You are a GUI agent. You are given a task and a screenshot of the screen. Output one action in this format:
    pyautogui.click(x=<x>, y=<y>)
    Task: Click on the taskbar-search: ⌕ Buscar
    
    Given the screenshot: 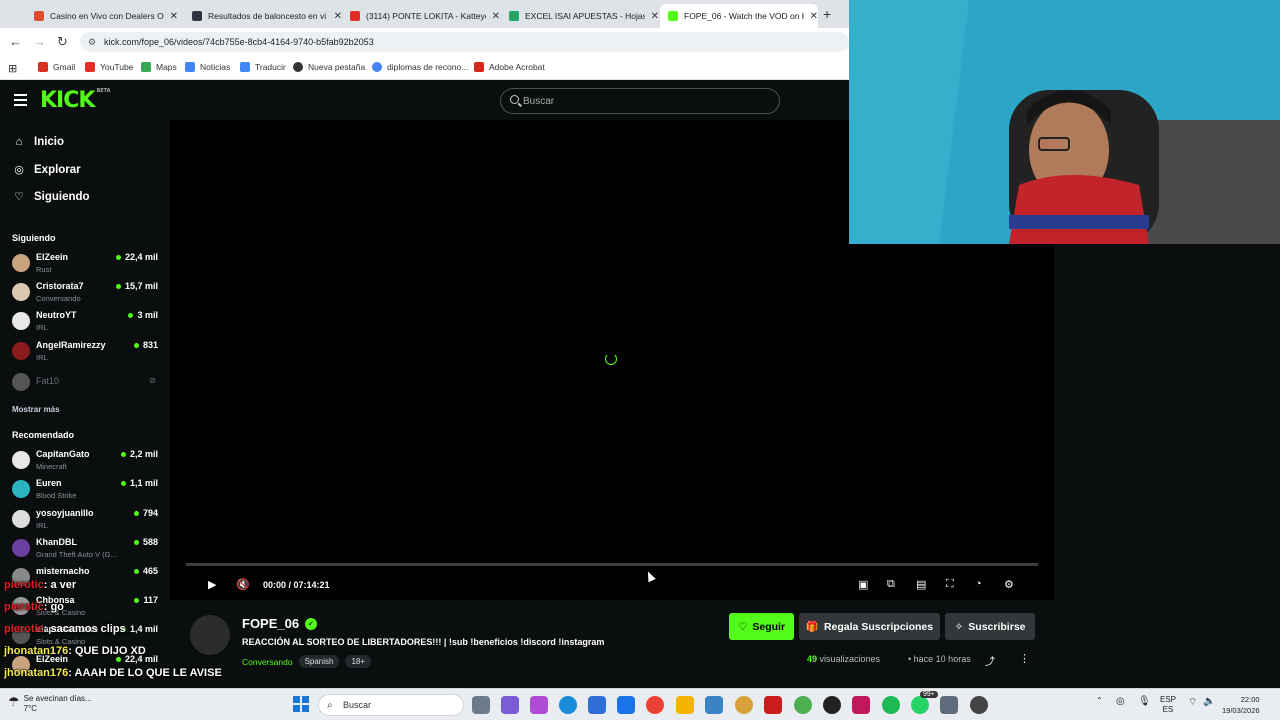 What is the action you would take?
    pyautogui.click(x=391, y=705)
    